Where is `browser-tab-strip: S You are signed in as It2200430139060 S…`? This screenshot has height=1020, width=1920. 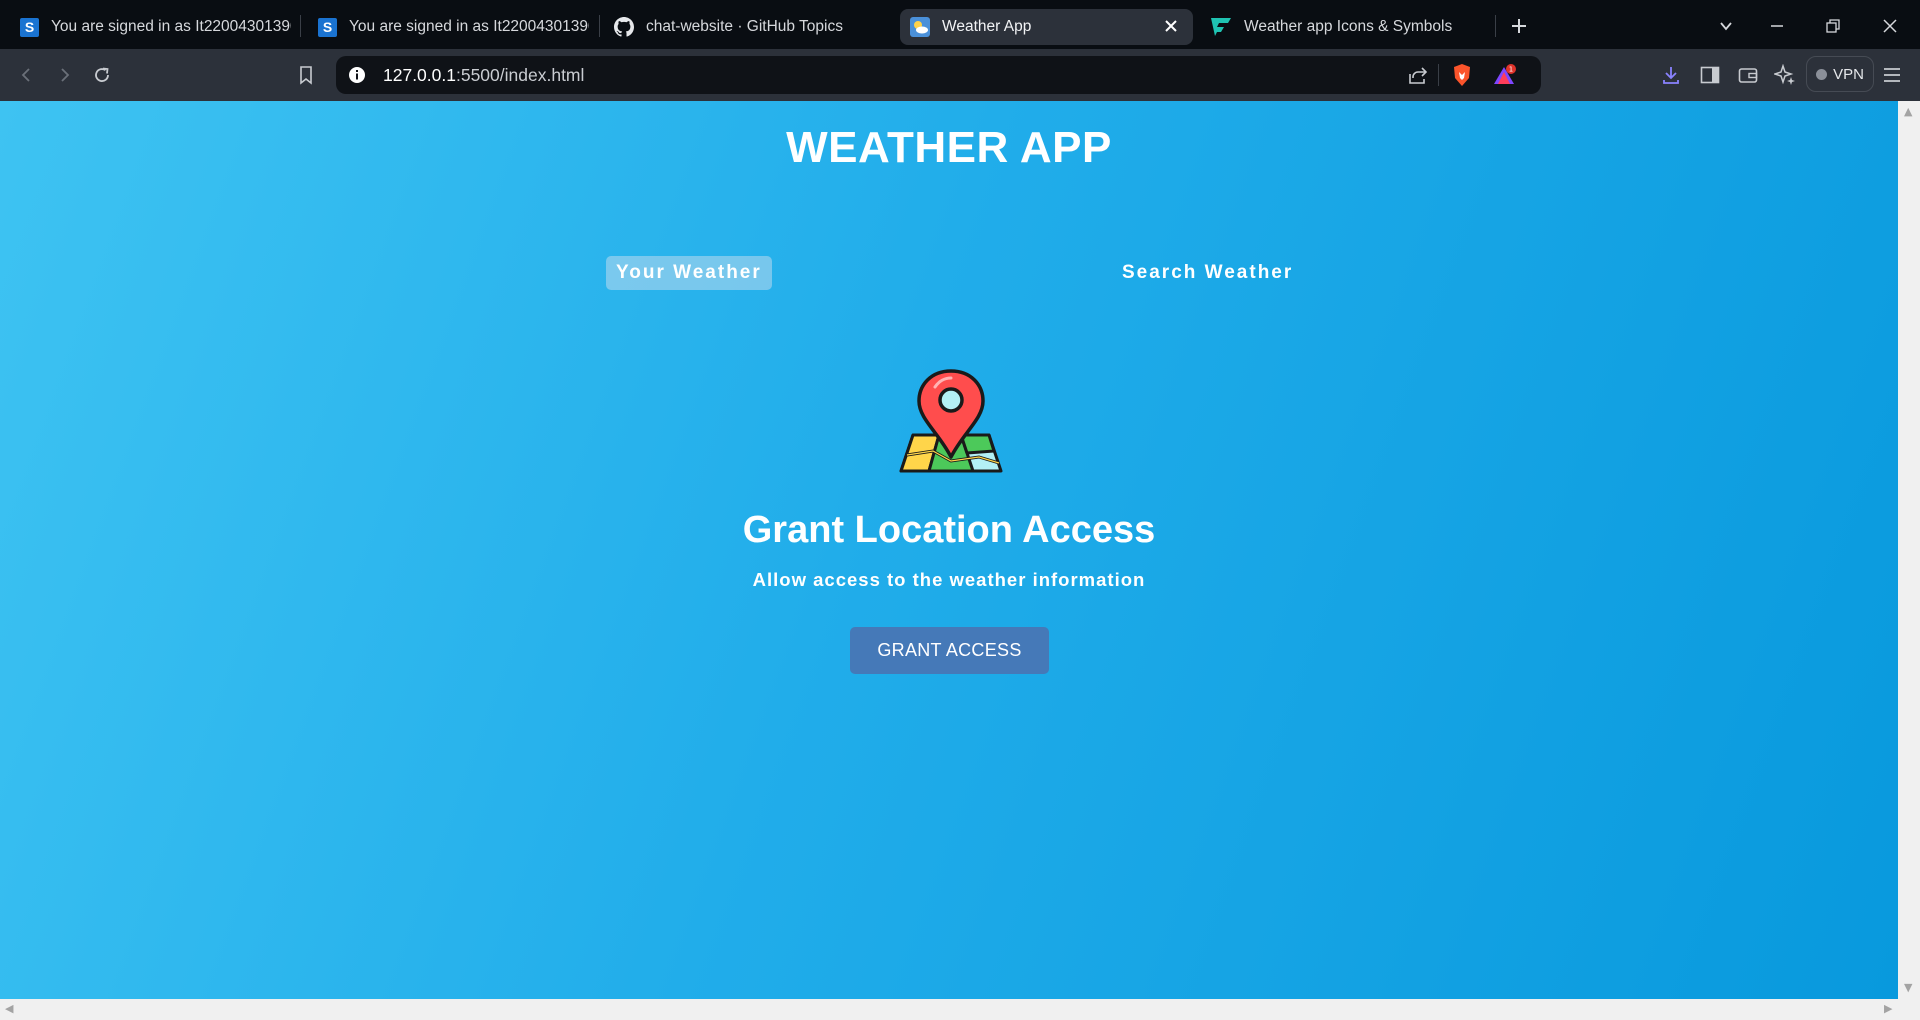
browser-tab-strip: S You are signed in as It2200430139060 S… is located at coordinates (960, 24).